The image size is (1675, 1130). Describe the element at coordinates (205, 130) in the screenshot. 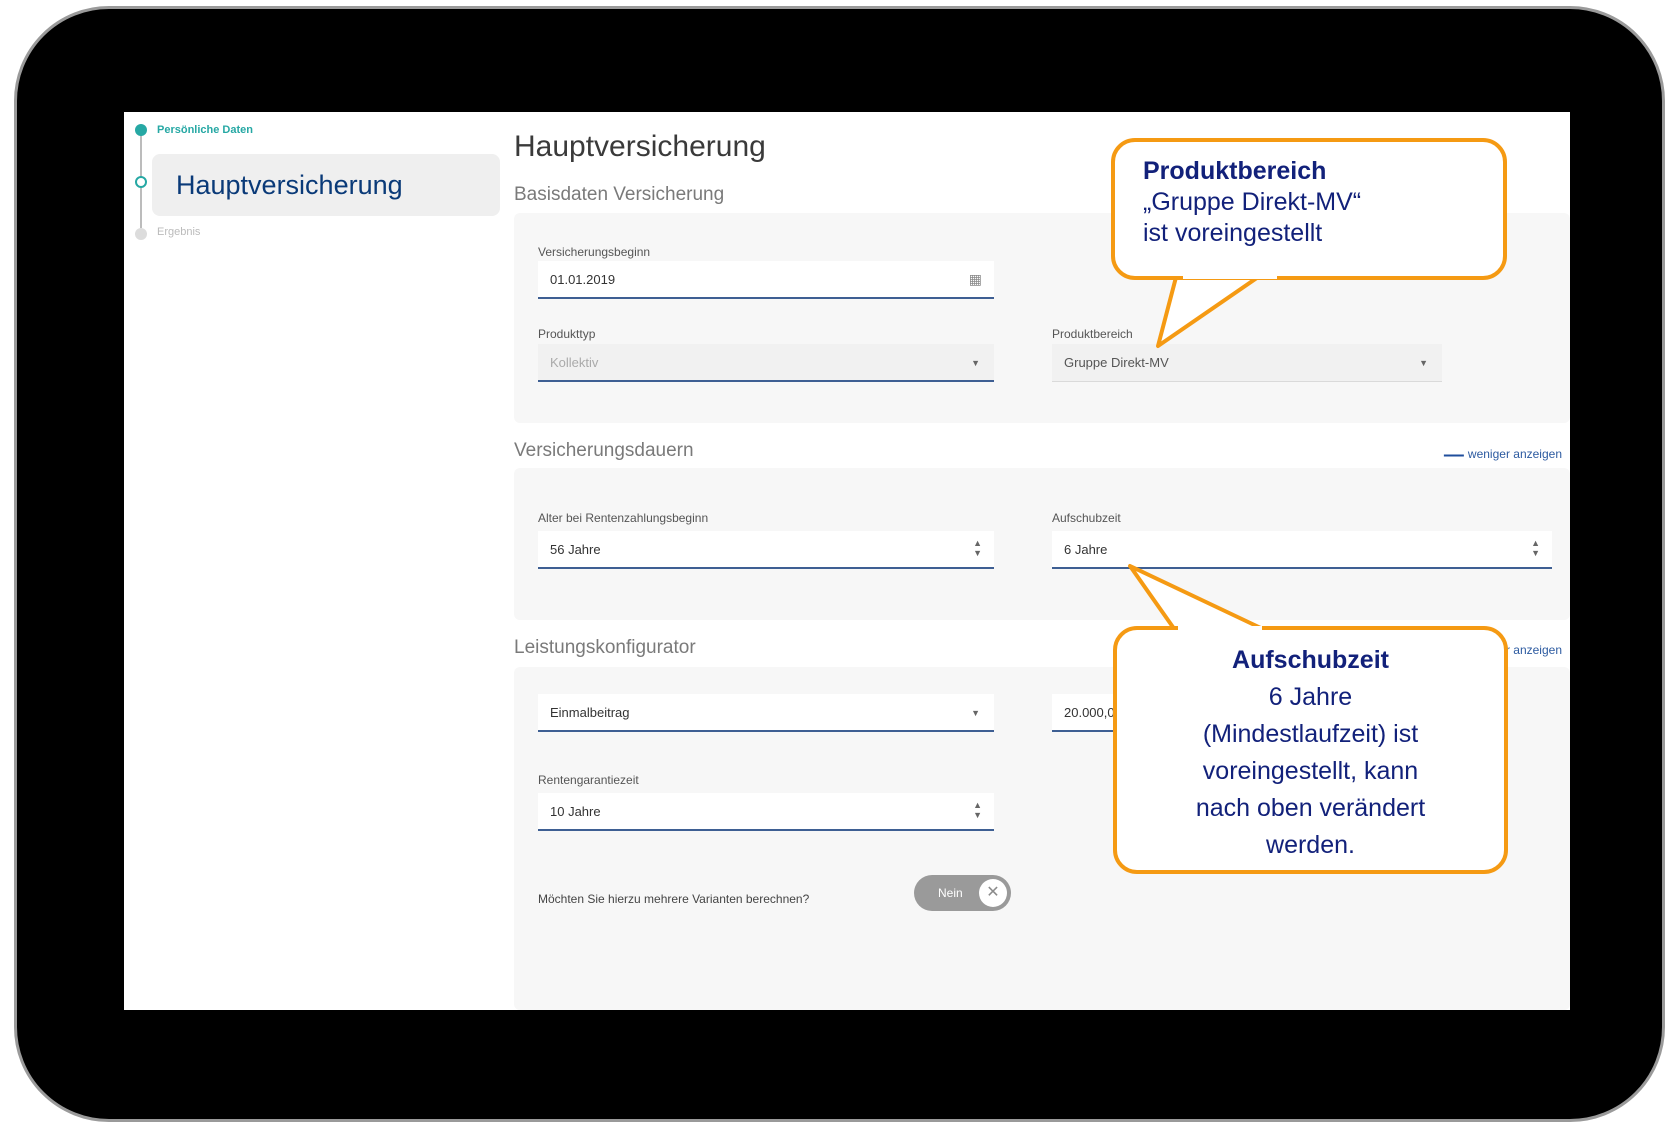

I see `step-persoenliche-daten: Persönliche Daten` at that location.